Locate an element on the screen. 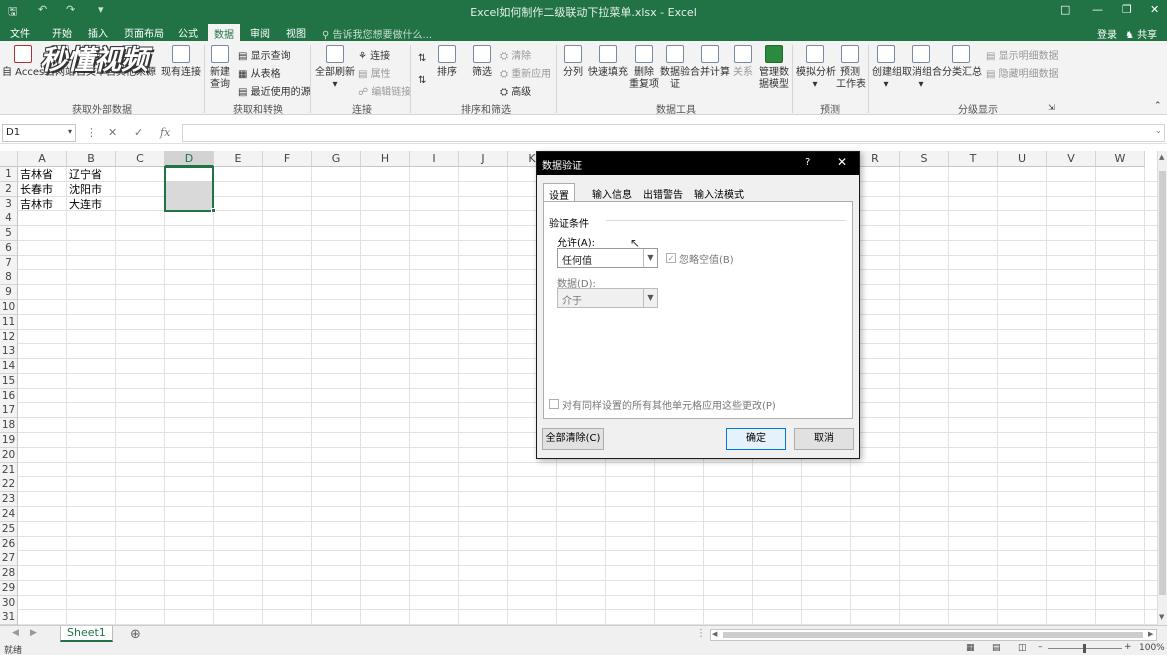 This screenshot has height=656, width=1167. forecast-sheet-button: 预测 工作表 is located at coordinates (851, 68).